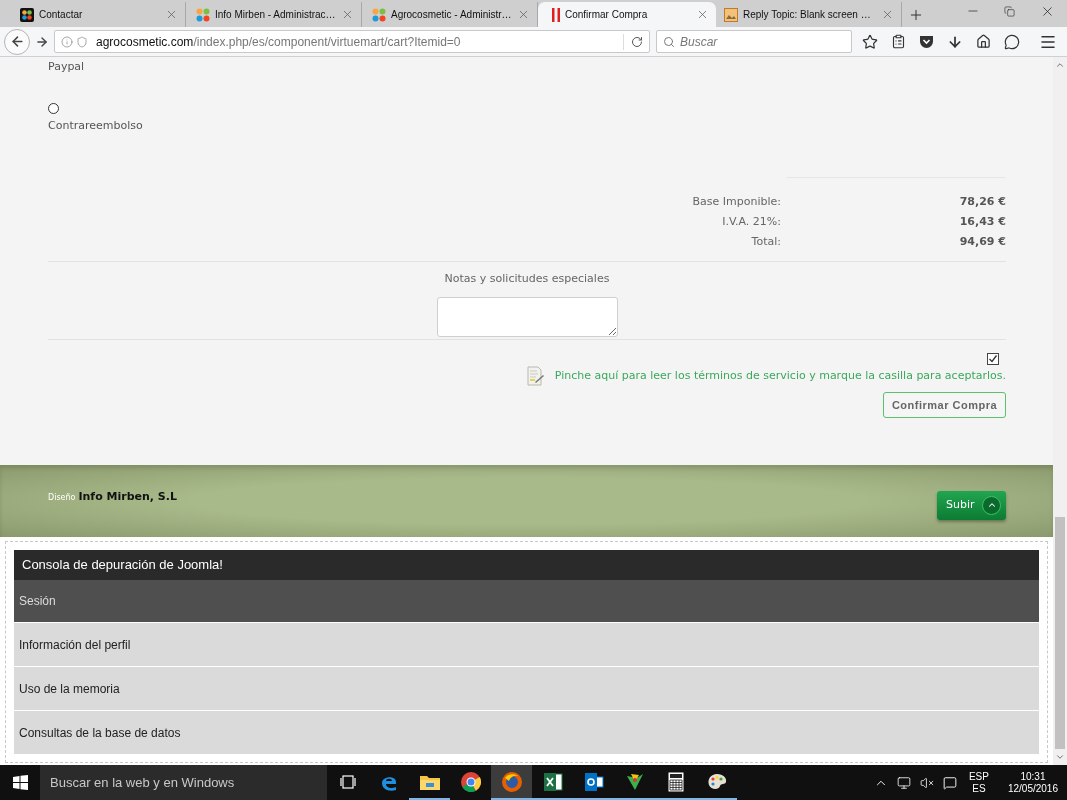  I want to click on network-icon, so click(903, 782).